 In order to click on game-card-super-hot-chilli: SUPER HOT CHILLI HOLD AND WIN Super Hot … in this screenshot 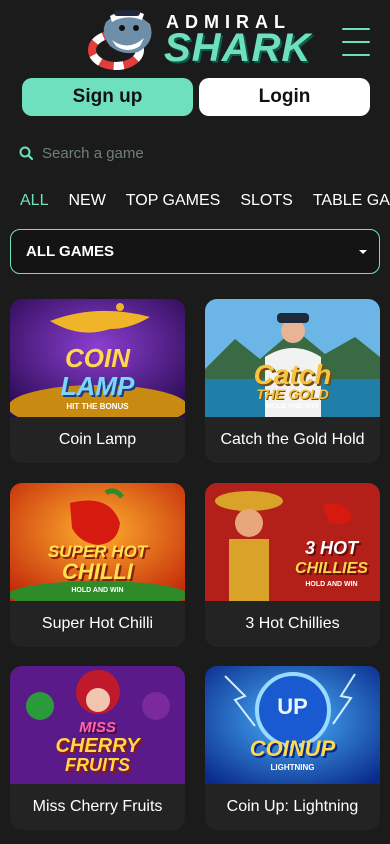, I will do `click(97, 565)`.